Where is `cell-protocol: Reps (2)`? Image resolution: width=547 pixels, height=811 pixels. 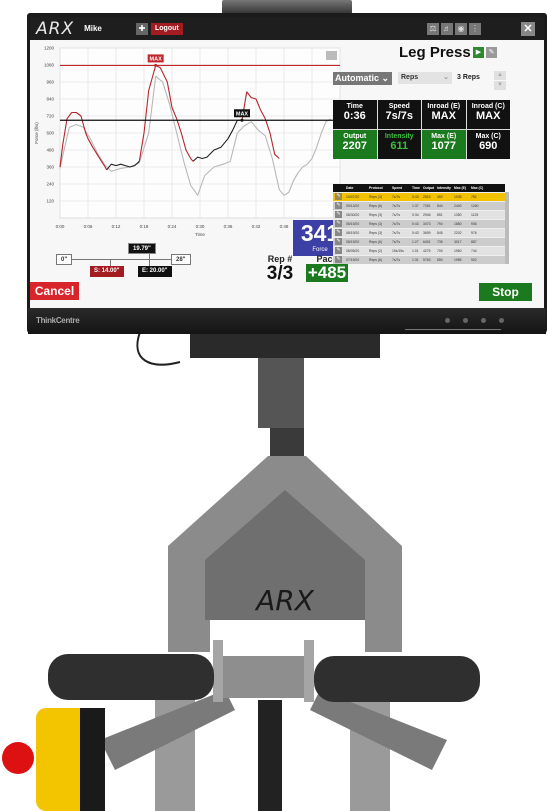
cell-protocol: Reps (2) is located at coordinates (376, 251).